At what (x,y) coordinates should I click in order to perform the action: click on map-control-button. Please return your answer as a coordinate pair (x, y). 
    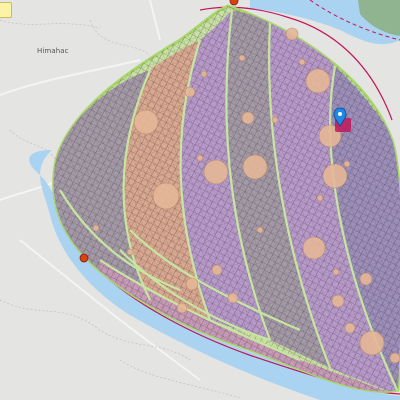
    Looking at the image, I should click on (6, 10).